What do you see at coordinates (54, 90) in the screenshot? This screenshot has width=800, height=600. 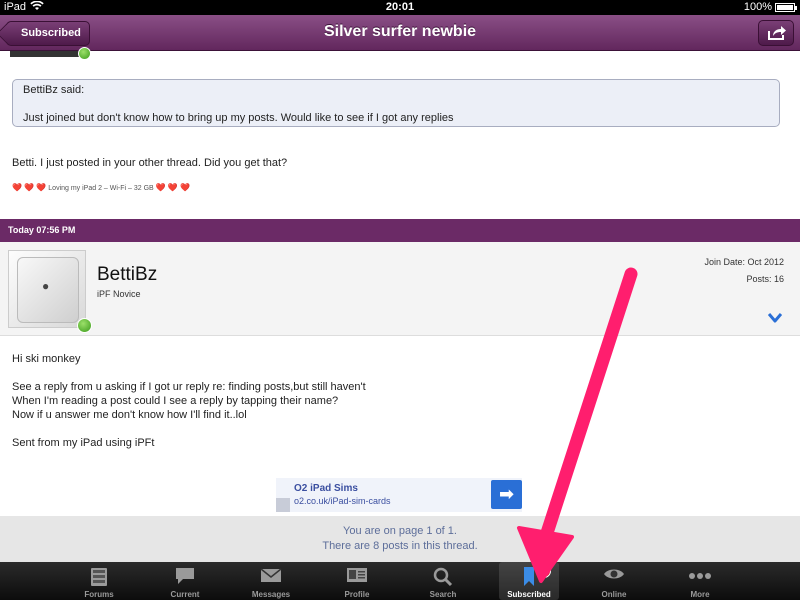 I see `quote-author: BettiBz said:` at bounding box center [54, 90].